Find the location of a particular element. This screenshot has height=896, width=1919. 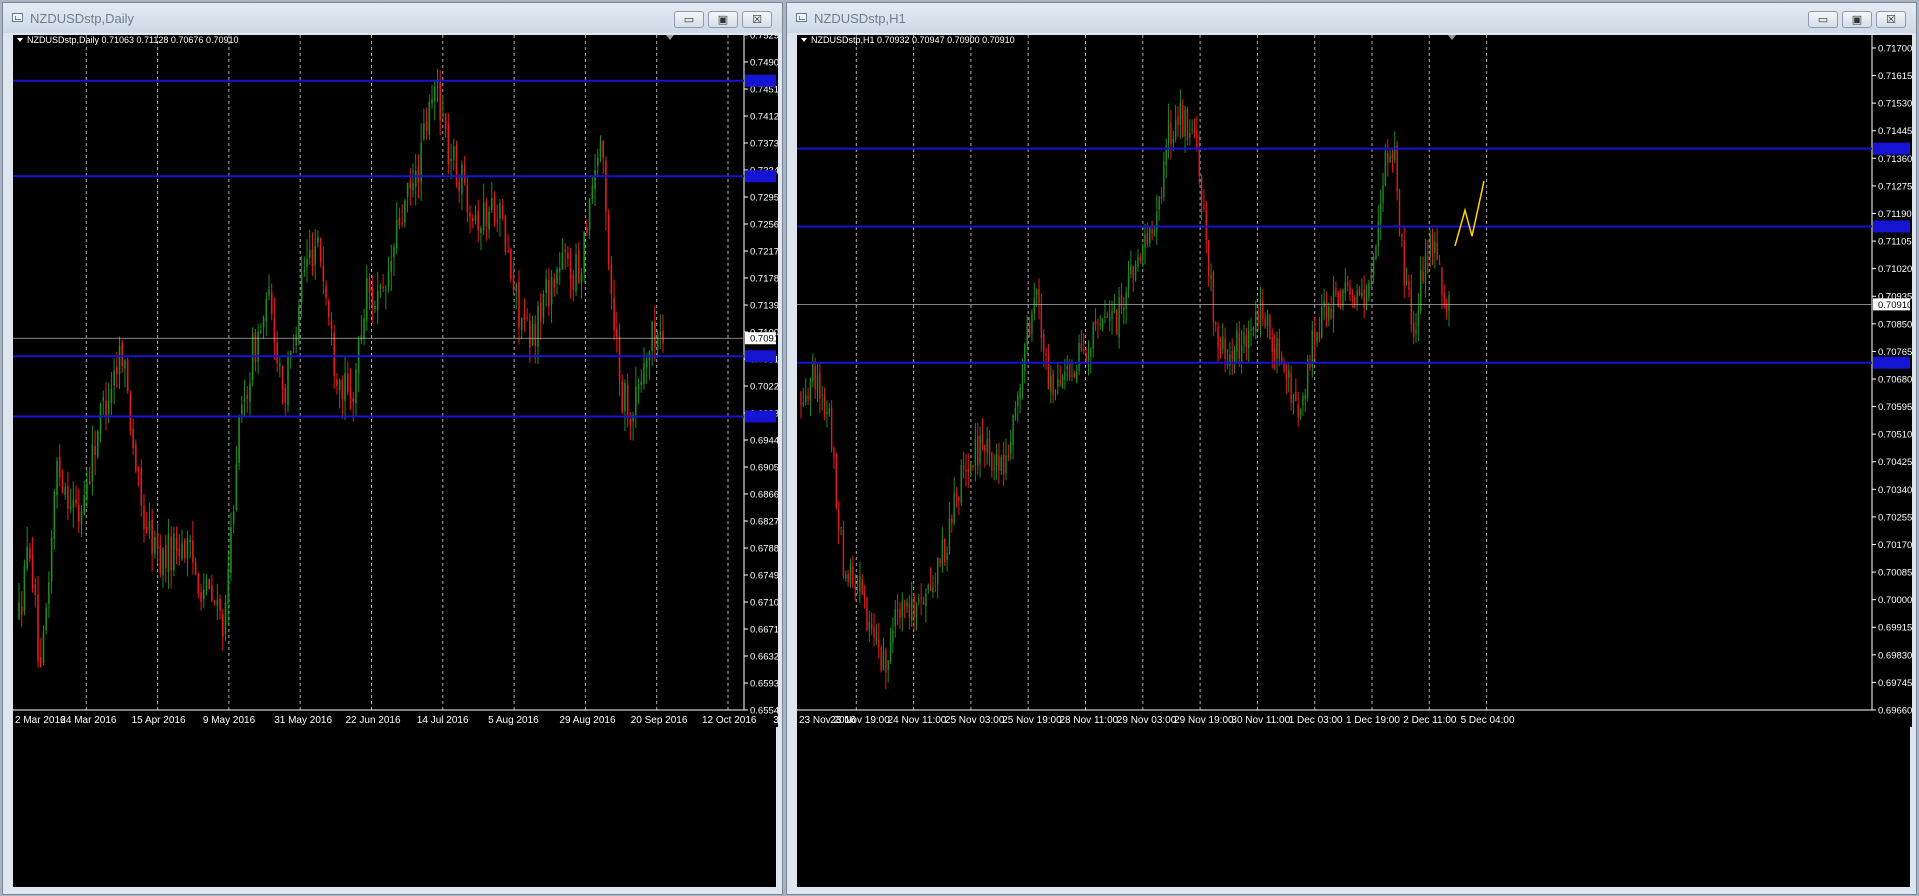

time-axis-label: 12 Oct 2016 is located at coordinates (729, 720).